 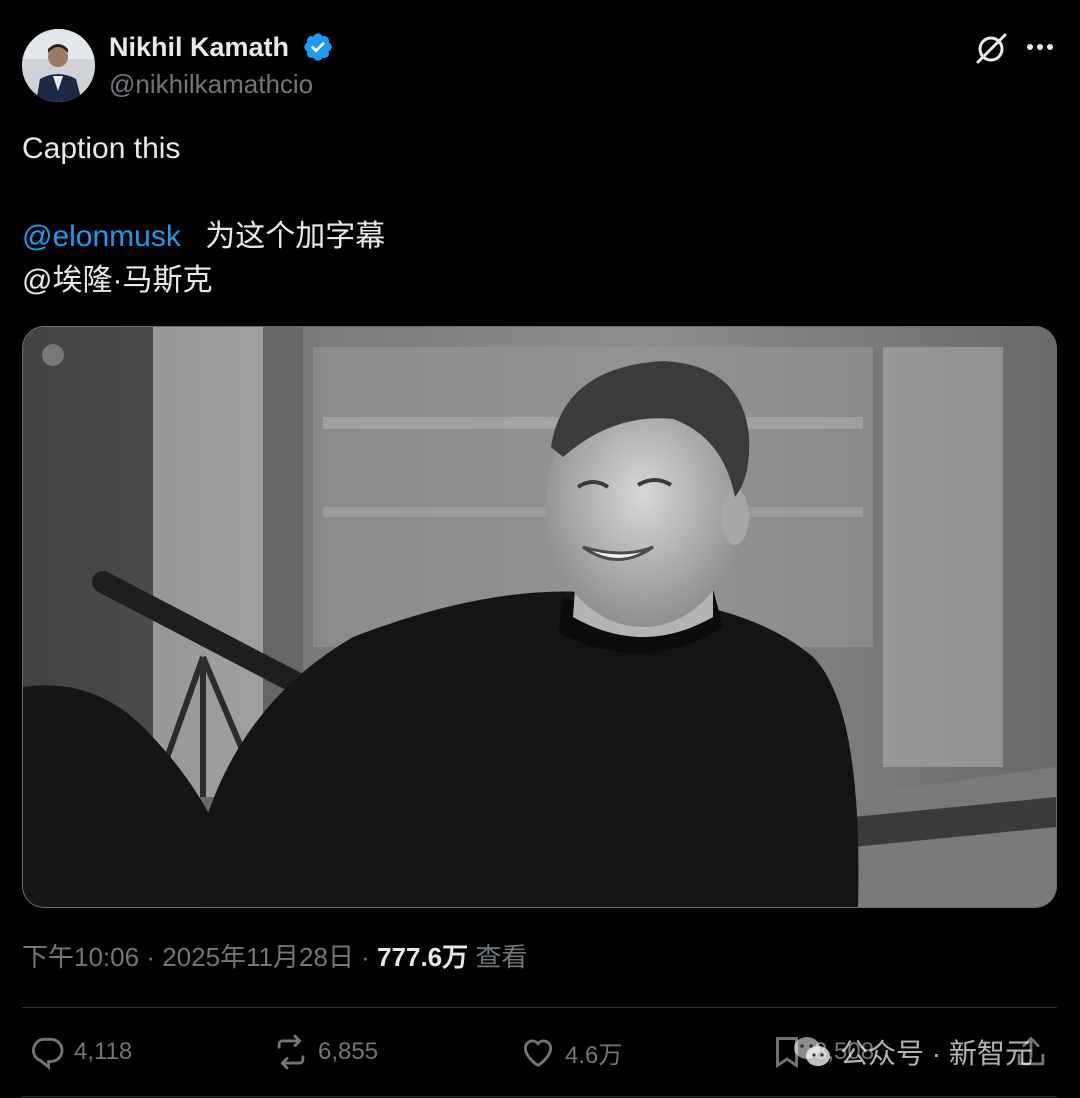 I want to click on avatar, so click(x=58, y=65).